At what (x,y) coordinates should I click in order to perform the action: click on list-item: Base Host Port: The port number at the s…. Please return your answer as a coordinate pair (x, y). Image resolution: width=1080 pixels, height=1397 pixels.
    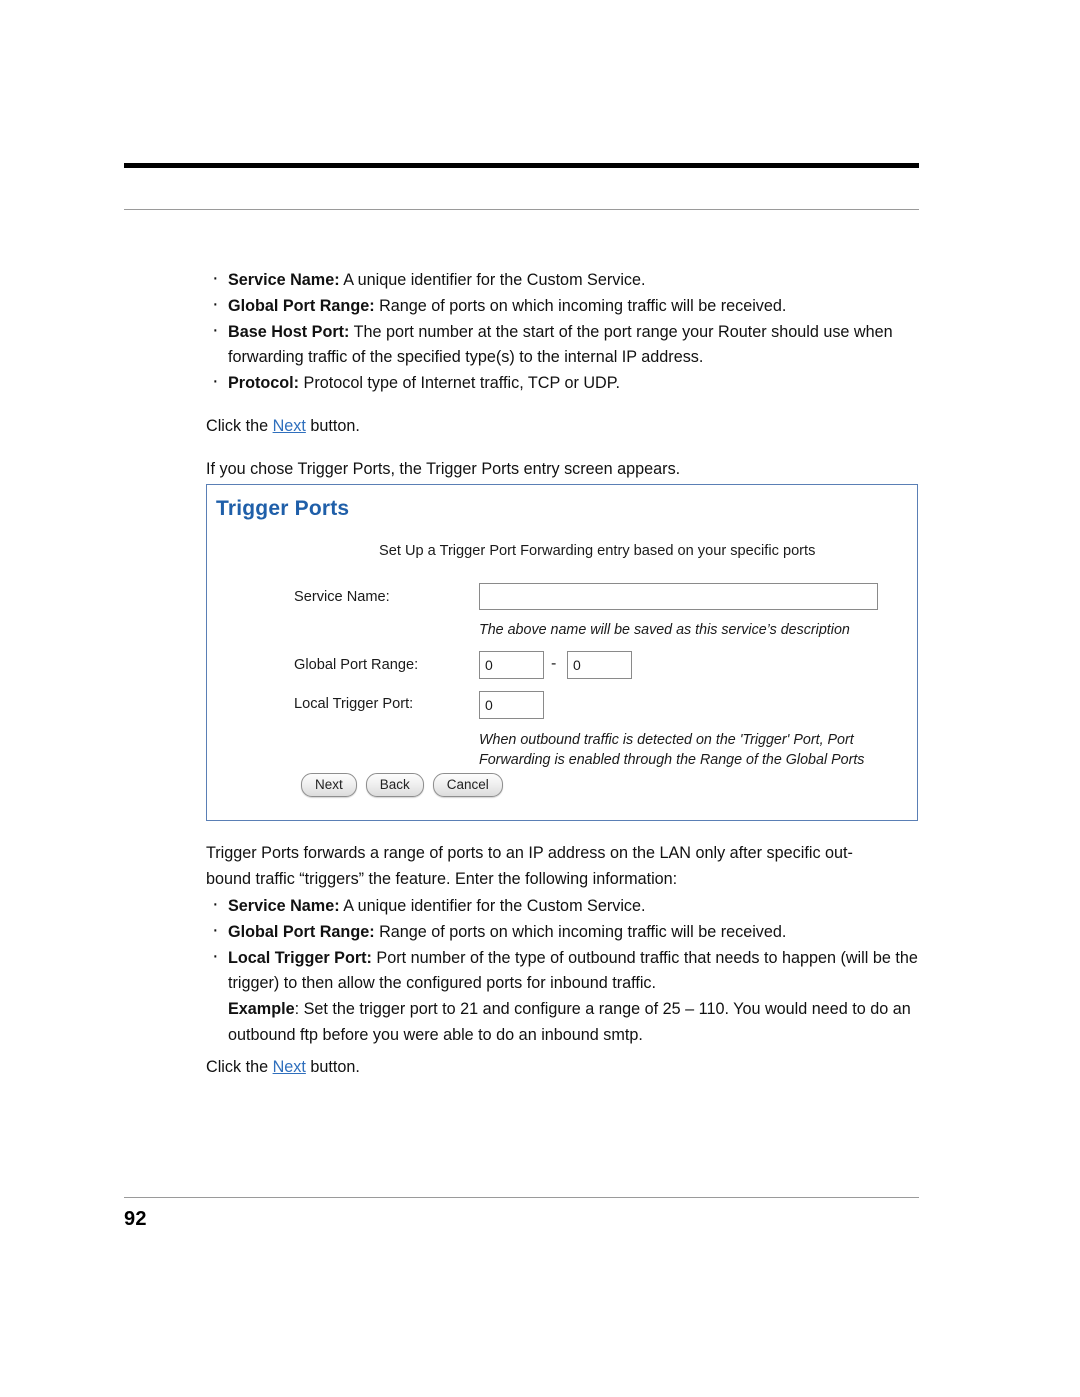
    Looking at the image, I should click on (562, 345).